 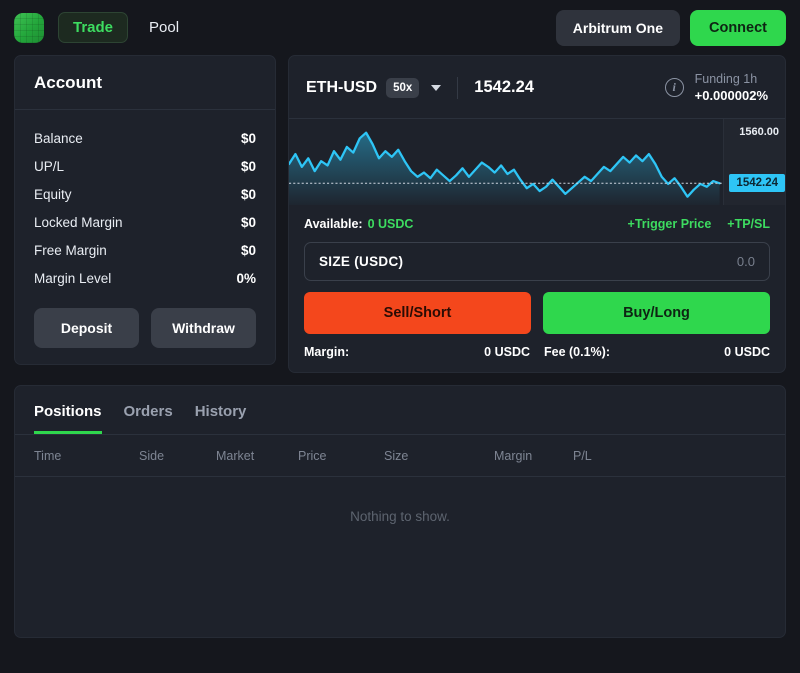 I want to click on account-label-free-margin: Free Margin, so click(x=70, y=250).